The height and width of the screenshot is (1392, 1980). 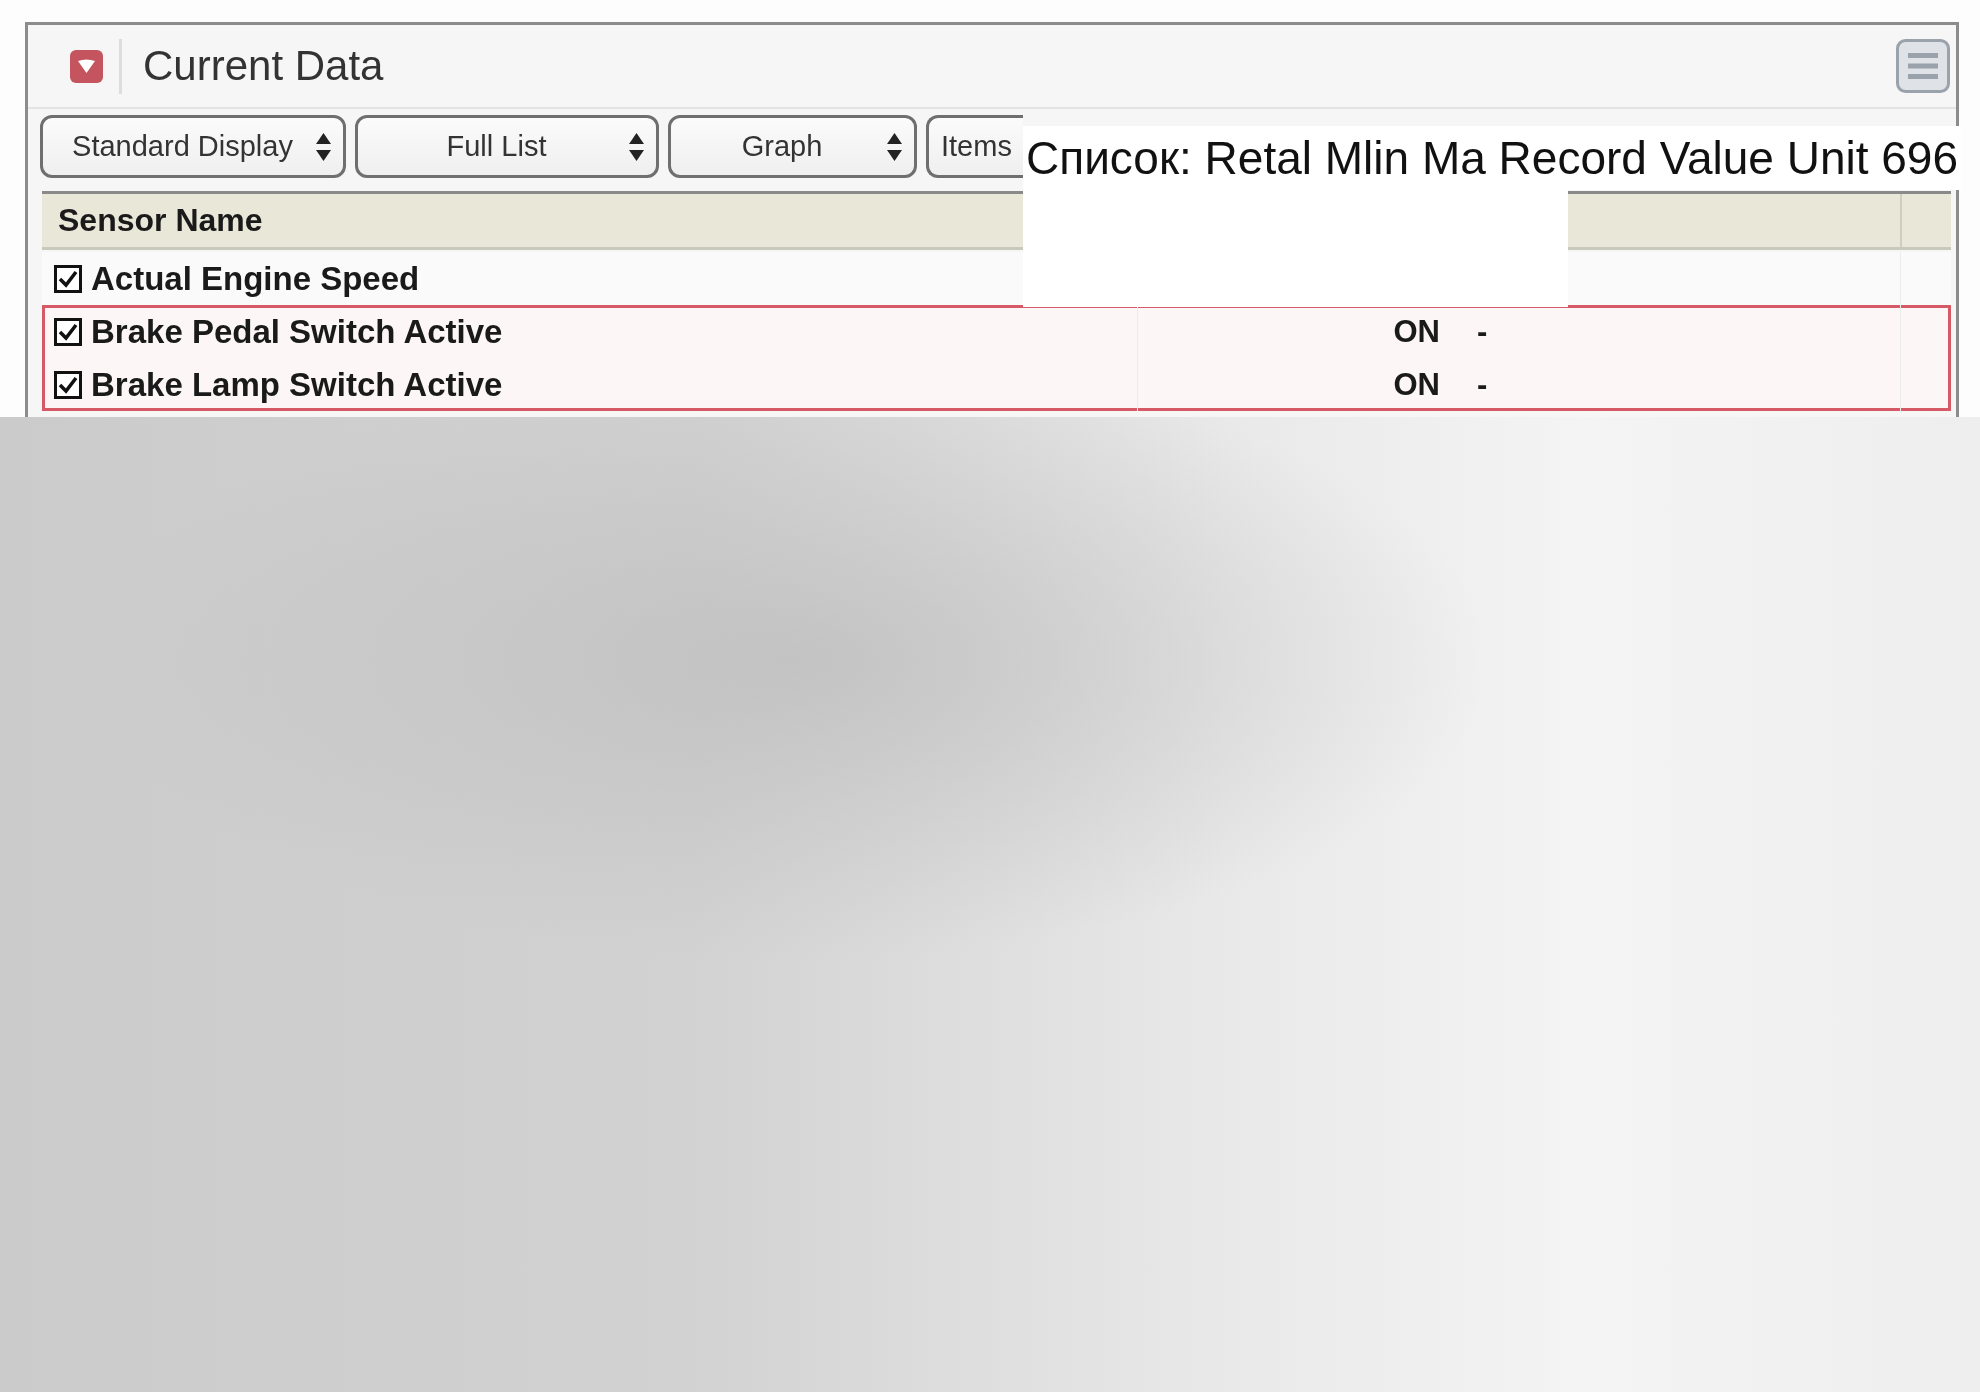 I want to click on table-row: Brake Lamp Switch Active ON -, so click(x=996, y=384).